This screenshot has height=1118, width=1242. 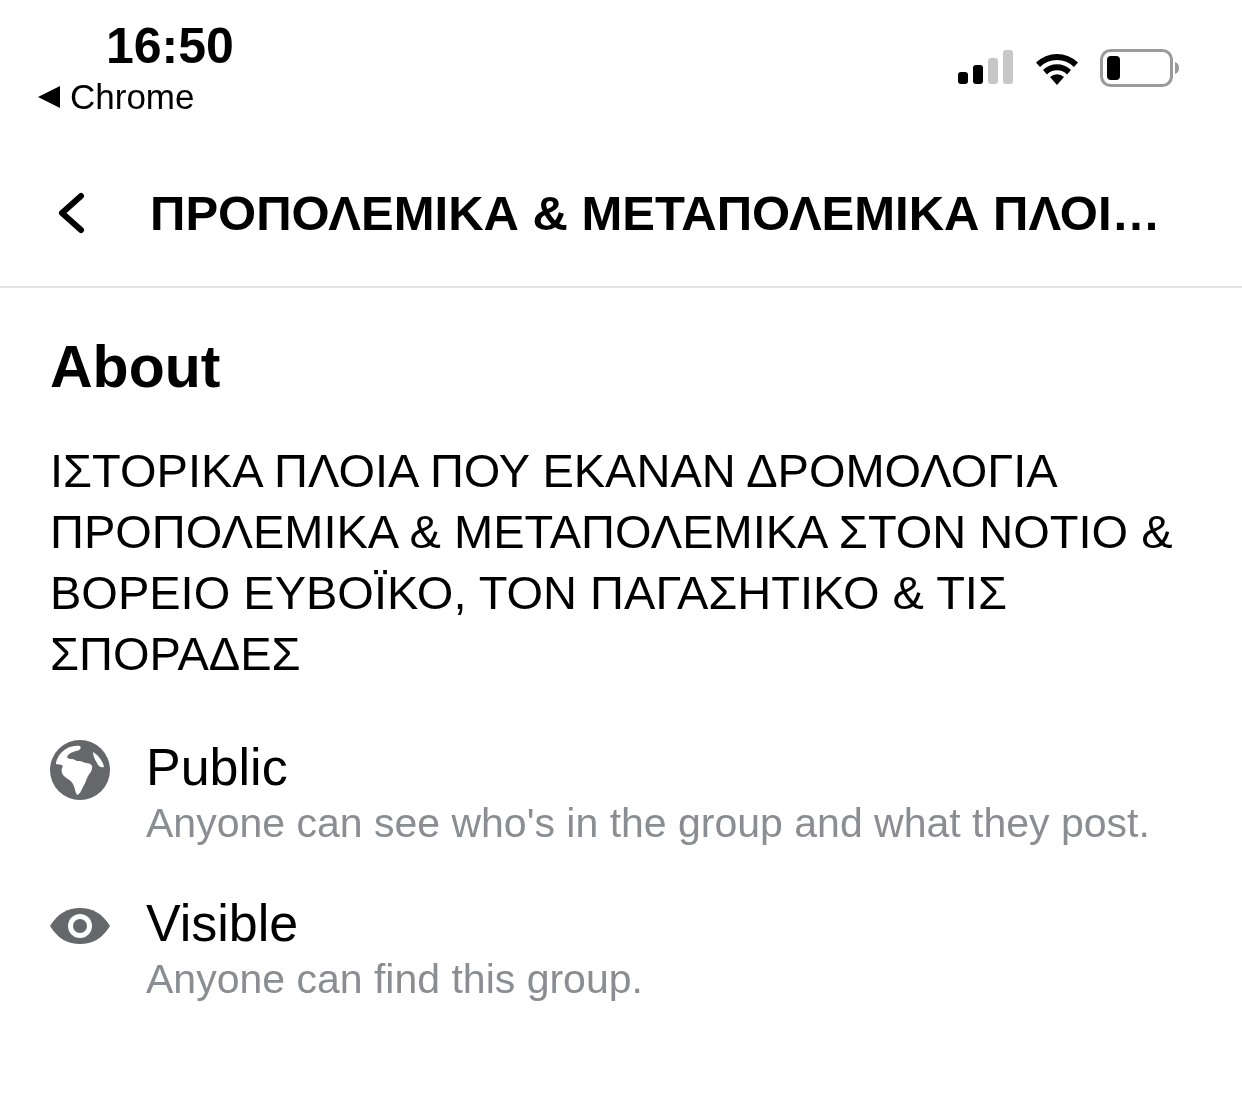 I want to click on setting-title: Visible, so click(x=222, y=923).